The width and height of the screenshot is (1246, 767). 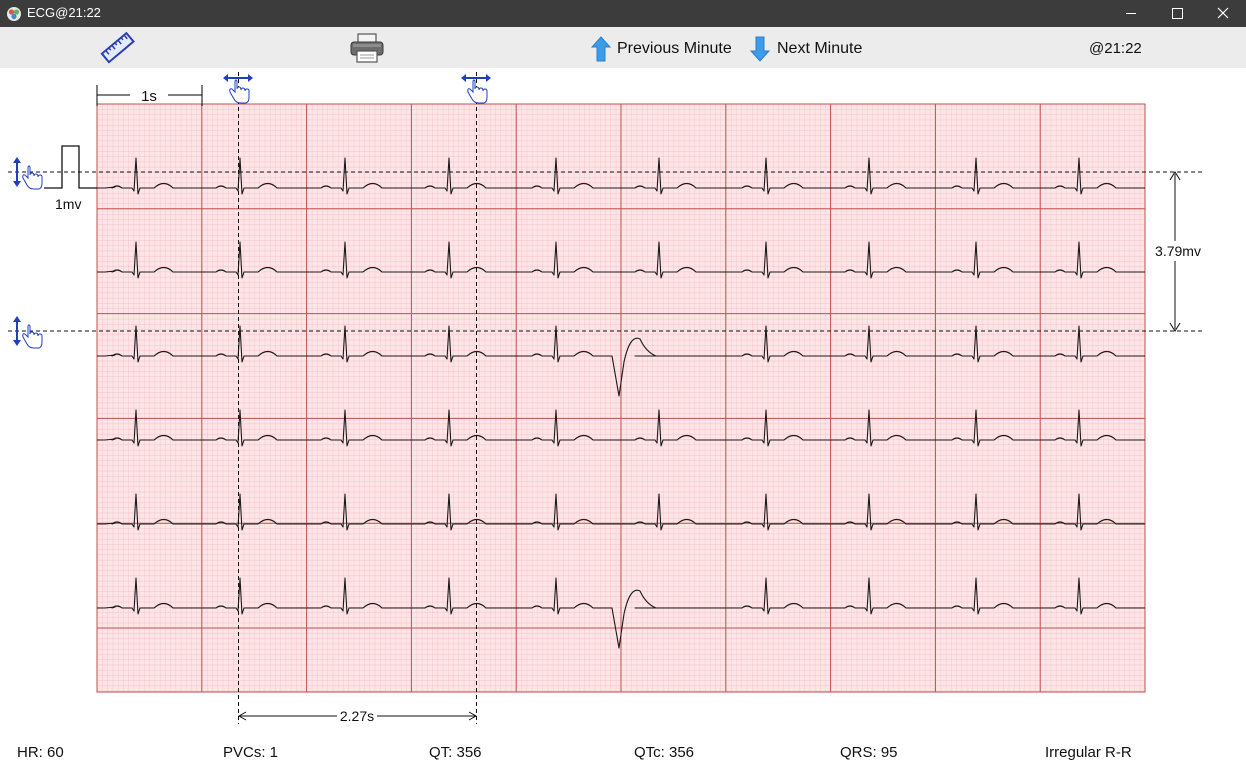 I want to click on interval-caliper-handle-right, so click(x=476, y=89).